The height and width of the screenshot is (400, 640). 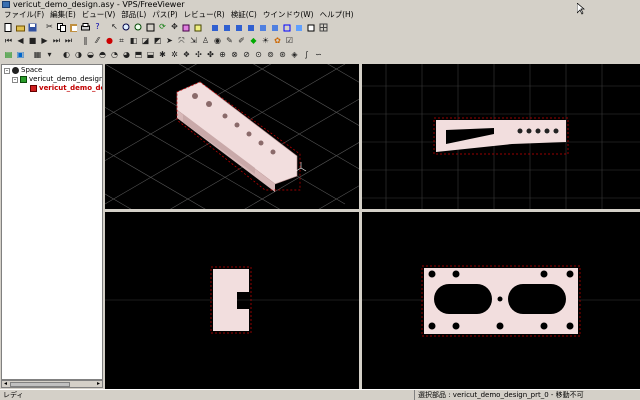 What do you see at coordinates (8, 55) in the screenshot?
I see `part-list-icon: ▤` at bounding box center [8, 55].